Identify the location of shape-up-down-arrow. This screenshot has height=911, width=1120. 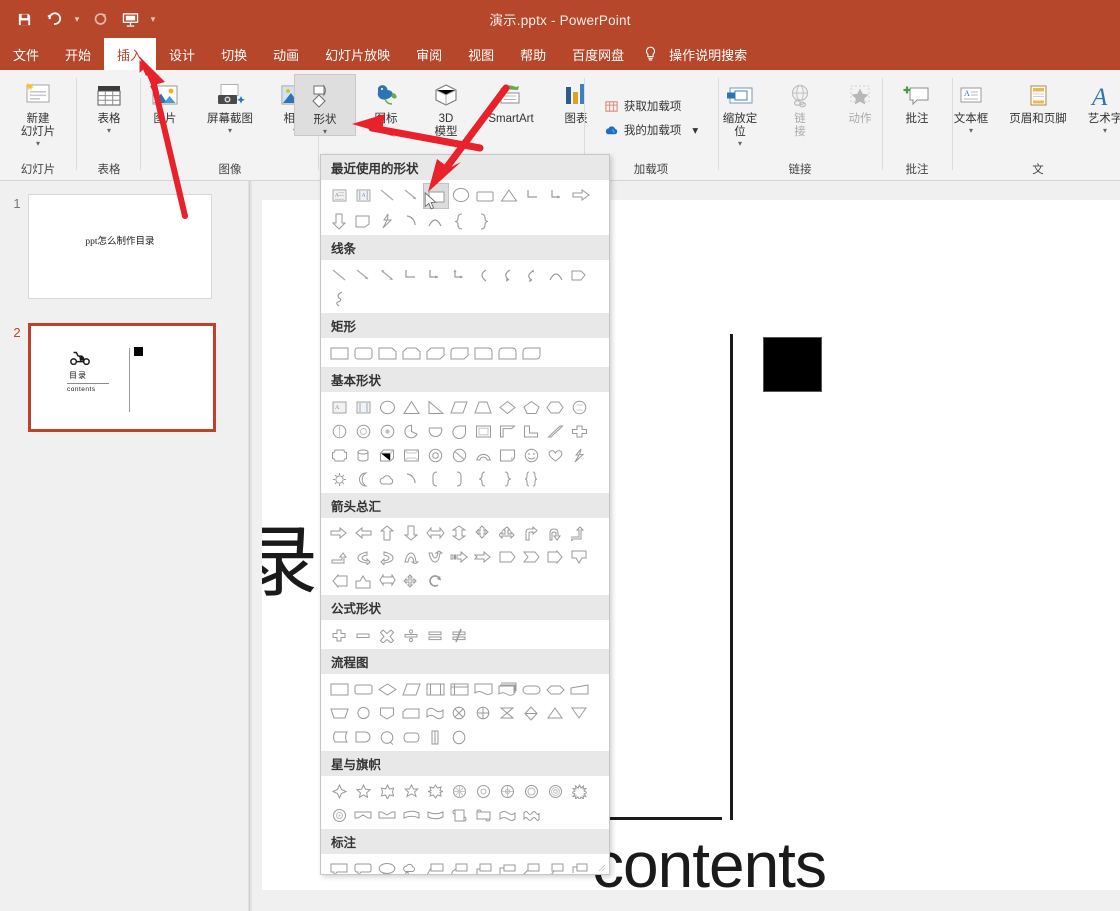
(459, 533).